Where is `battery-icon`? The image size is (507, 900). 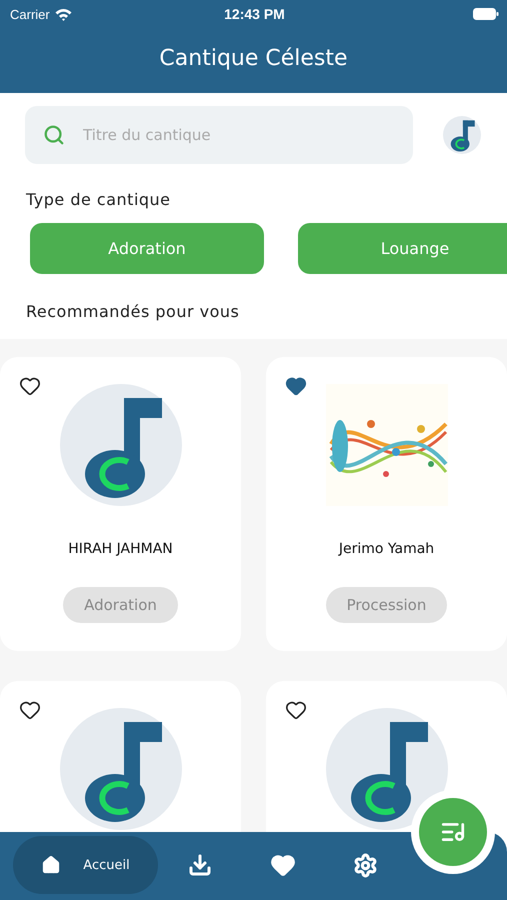 battery-icon is located at coordinates (485, 14).